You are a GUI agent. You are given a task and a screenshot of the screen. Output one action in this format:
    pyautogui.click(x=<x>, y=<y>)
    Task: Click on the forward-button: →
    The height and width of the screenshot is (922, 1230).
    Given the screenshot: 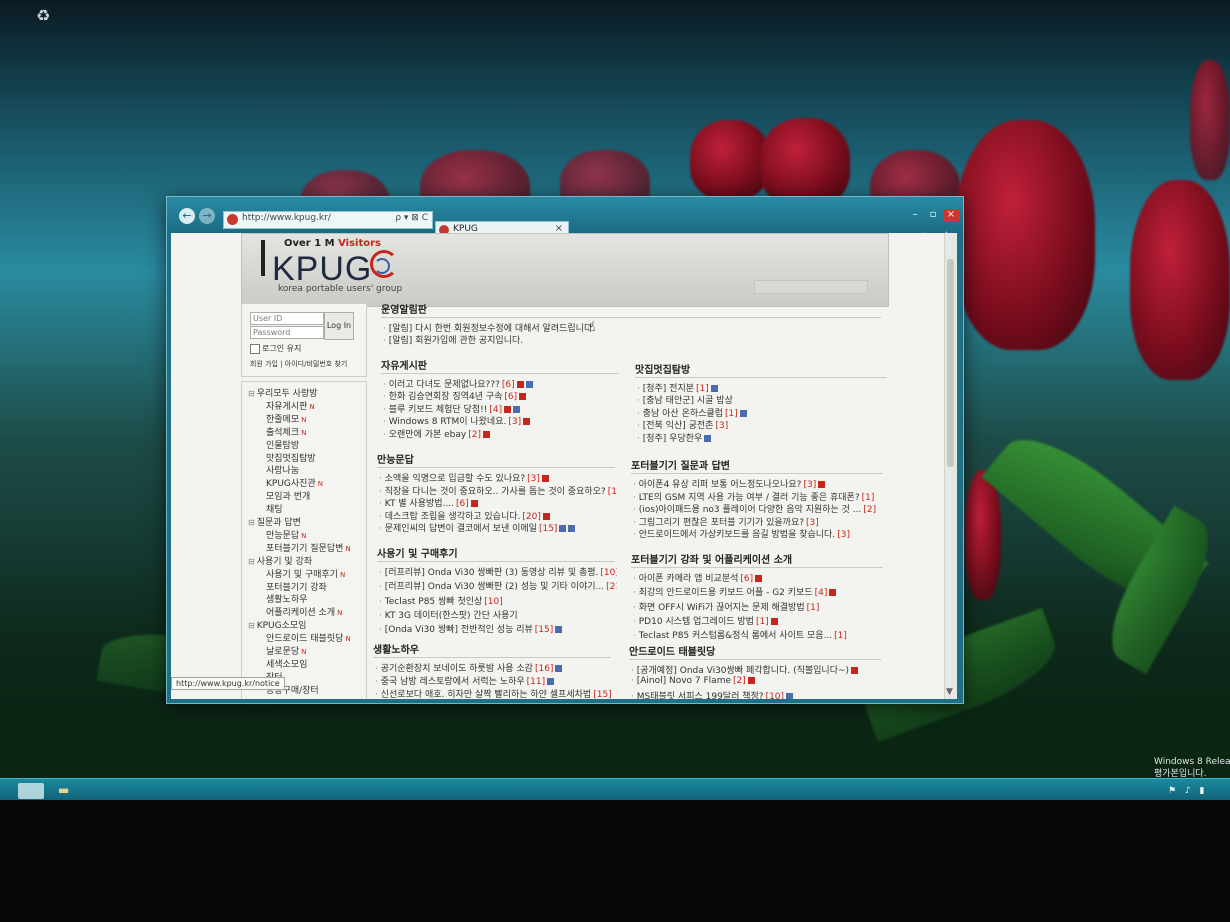 What is the action you would take?
    pyautogui.click(x=207, y=216)
    